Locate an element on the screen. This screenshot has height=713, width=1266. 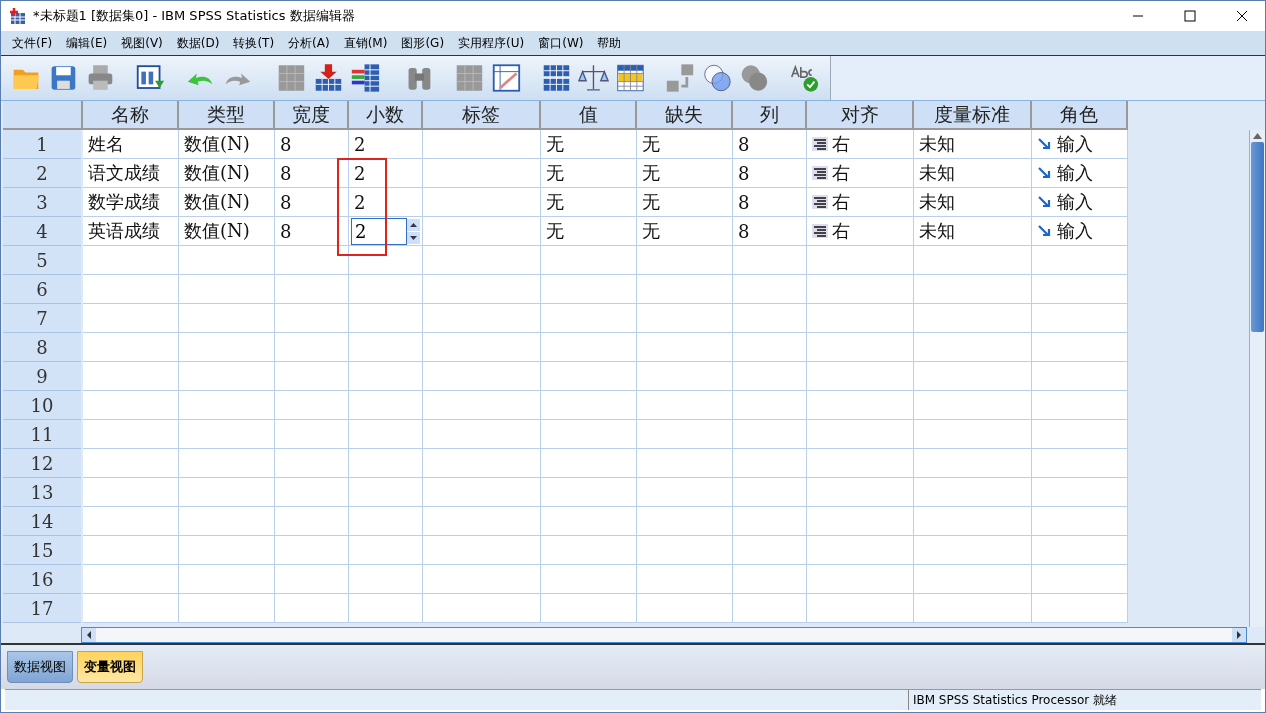
column-header: 对齐 is located at coordinates (860, 115).